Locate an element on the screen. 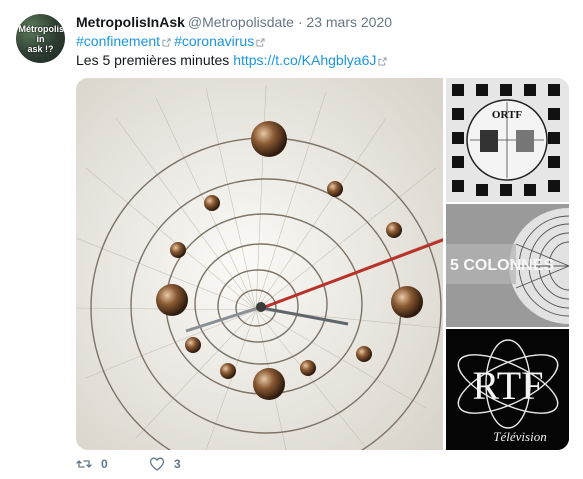  retweet-icon is located at coordinates (84, 464).